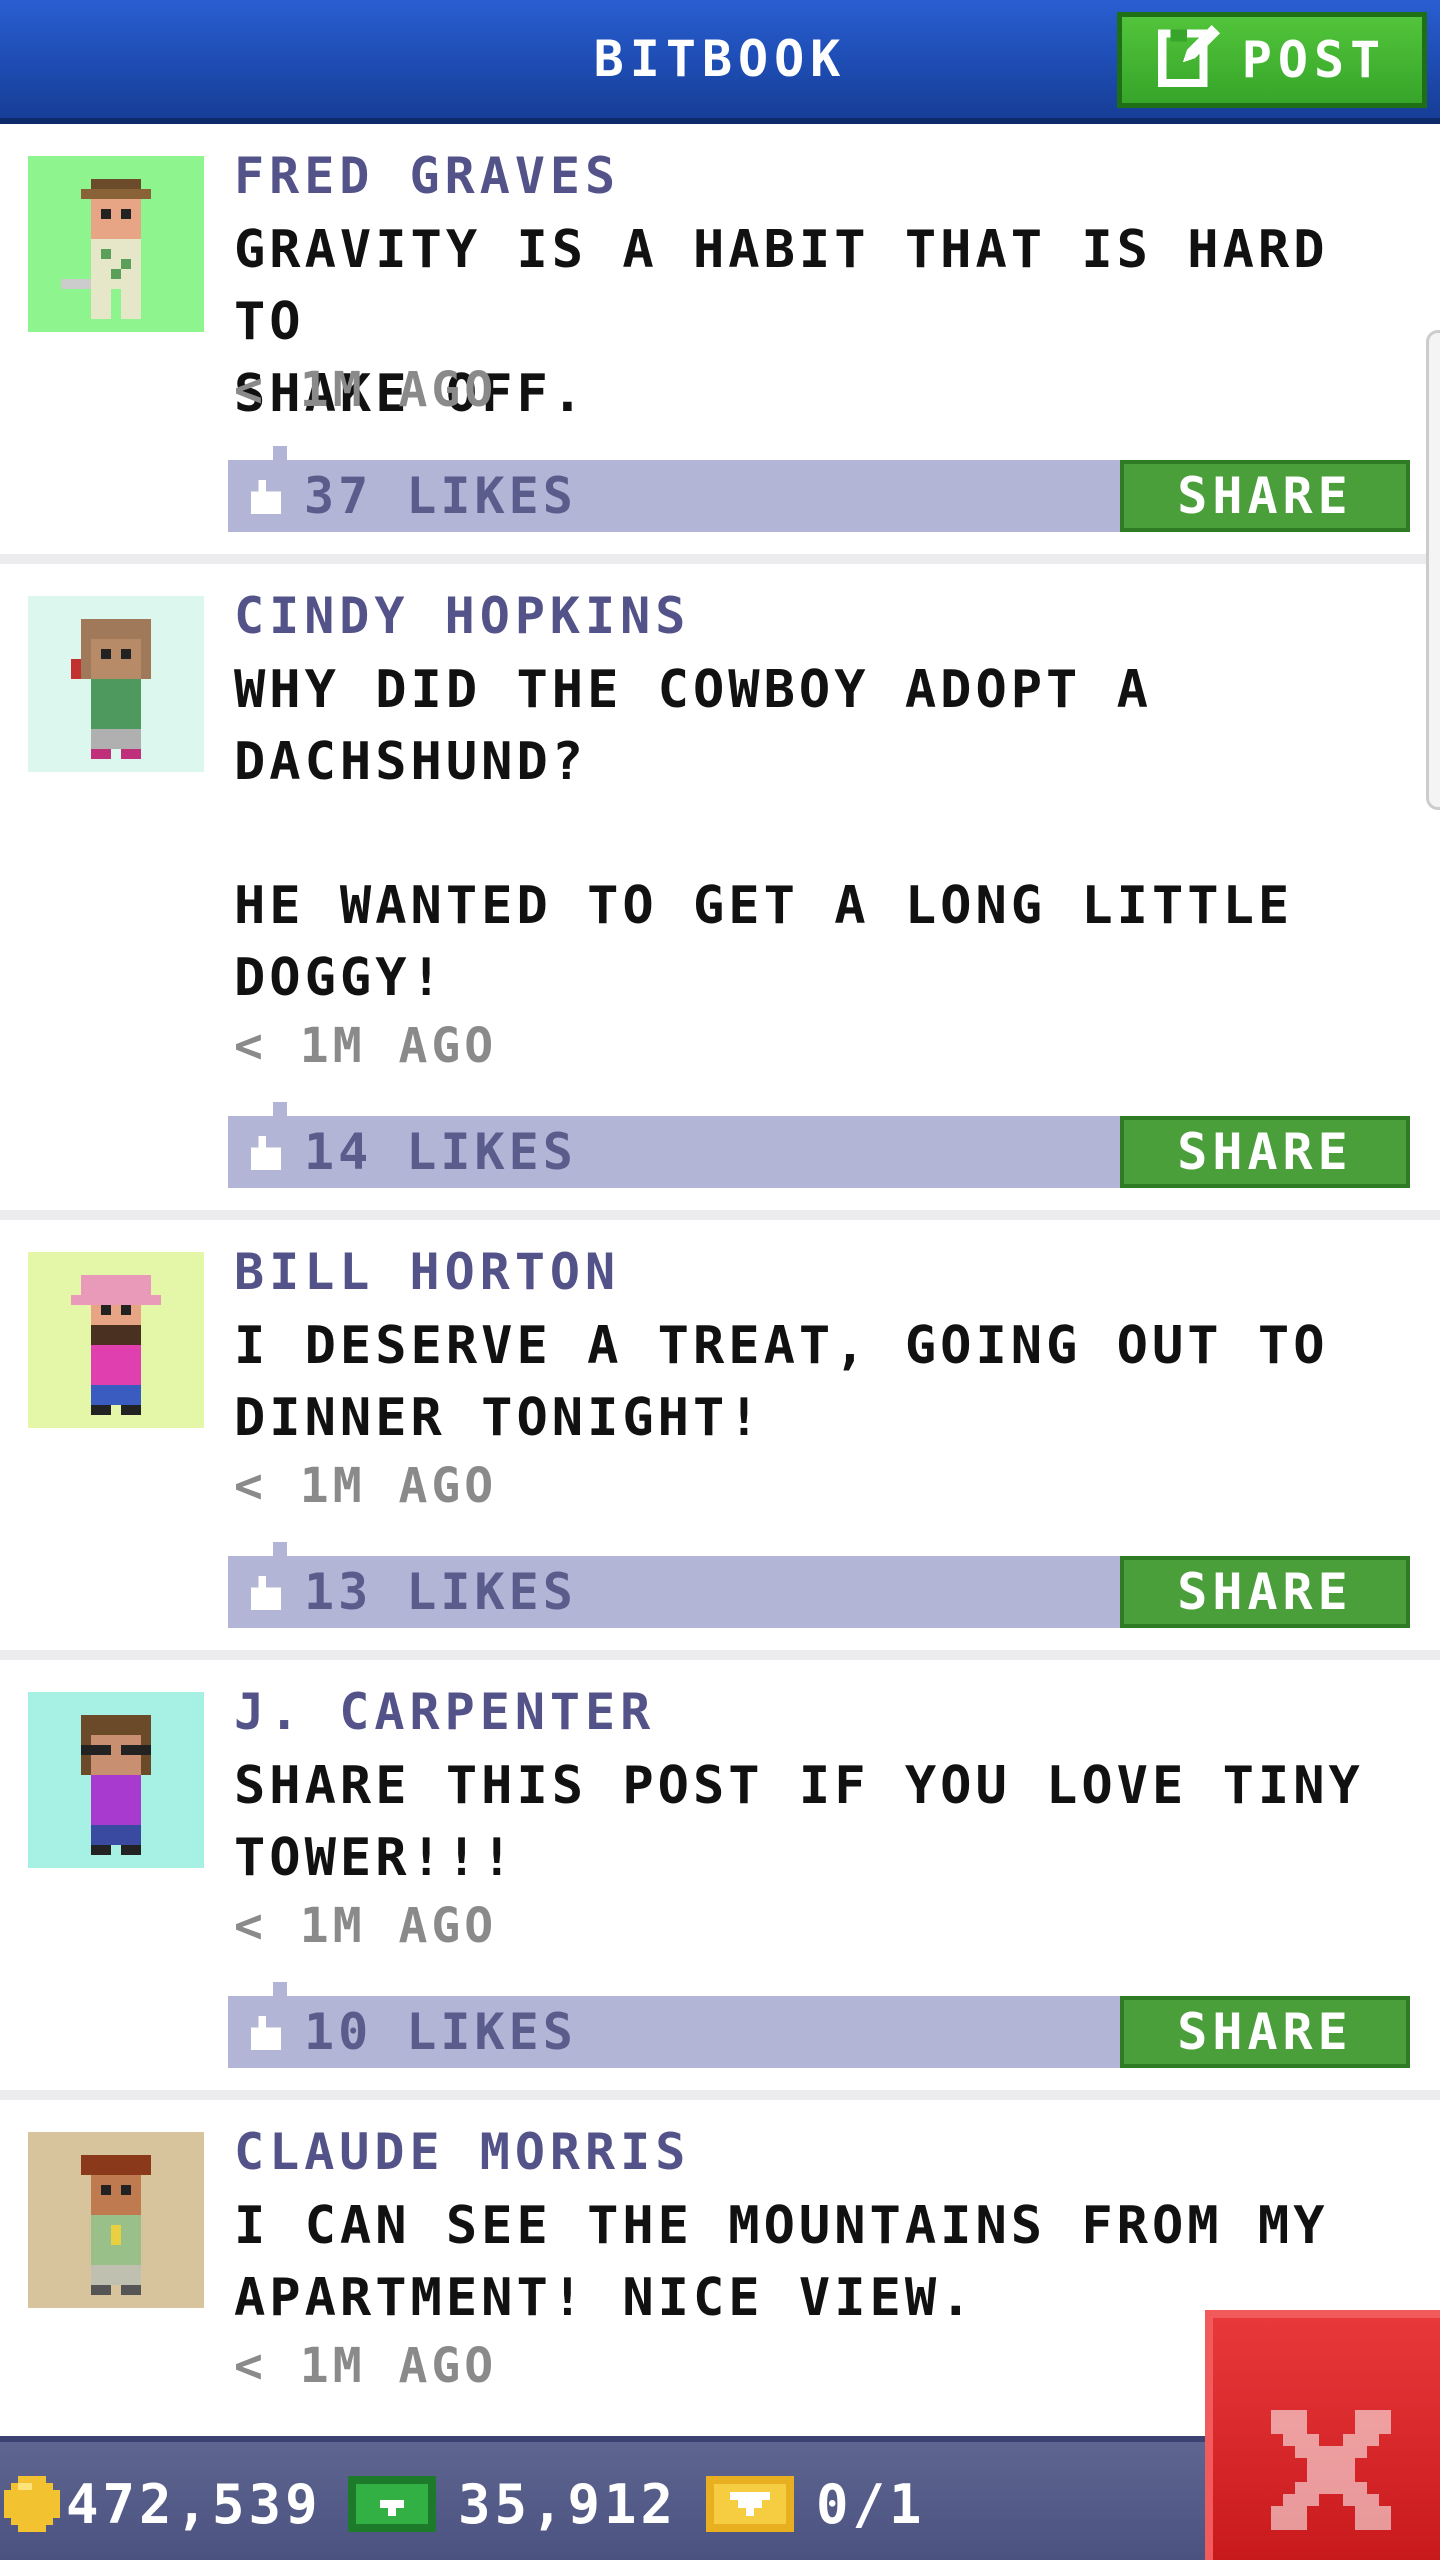 This screenshot has height=2566, width=1440. I want to click on golfer-avatar-icon, so click(106, 249).